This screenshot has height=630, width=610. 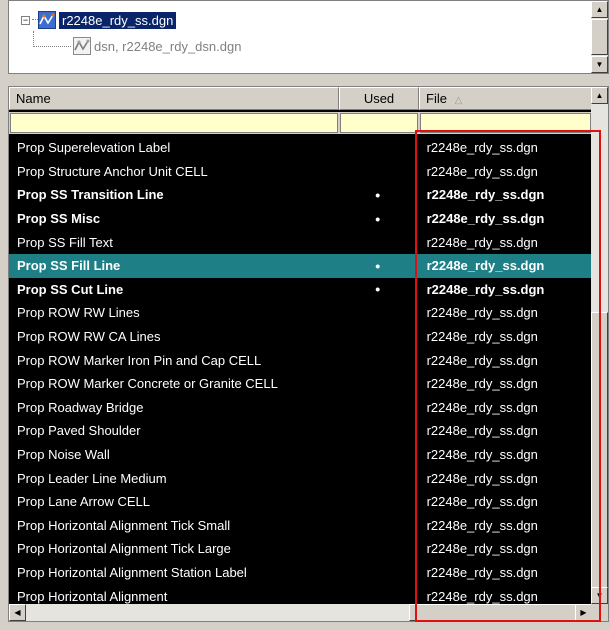 I want to click on level-name-cell: Prop Roadway Bridge, so click(x=80, y=407).